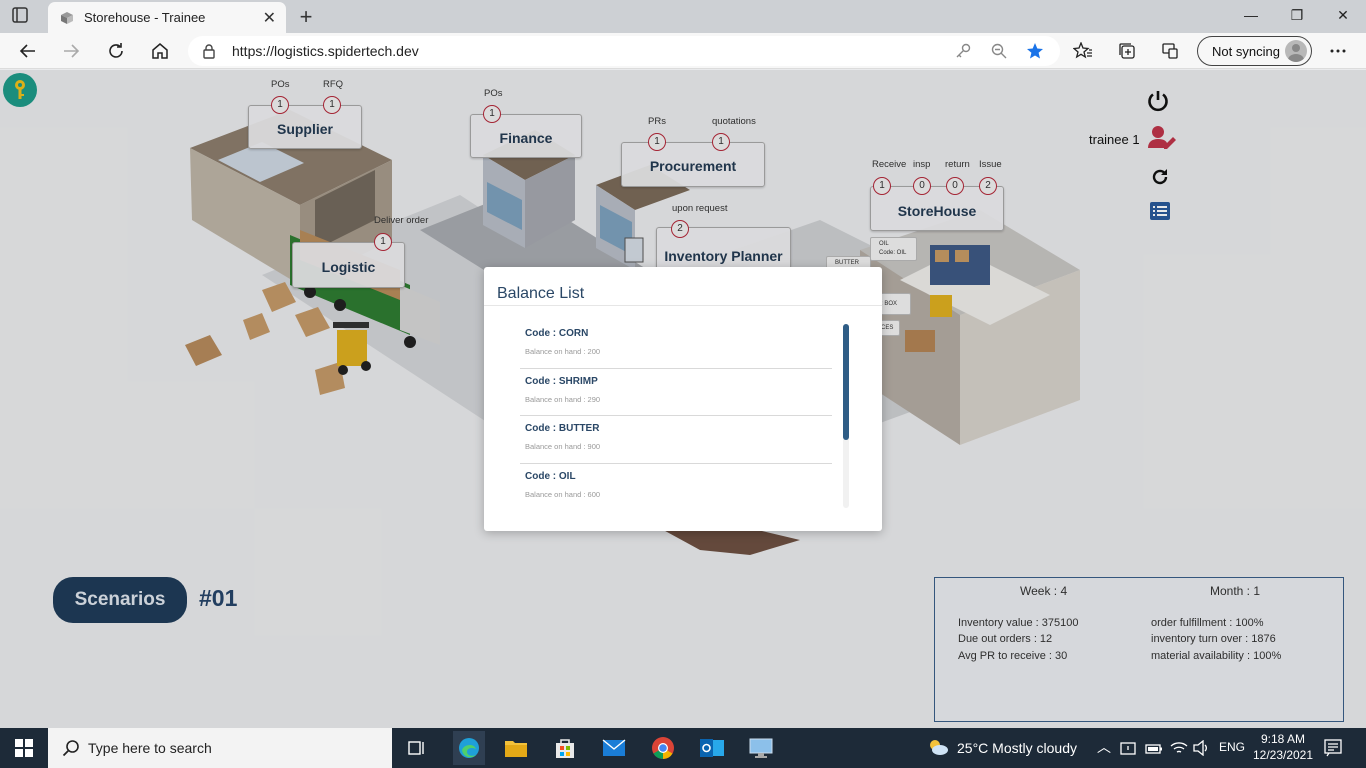 The height and width of the screenshot is (768, 1366). Describe the element at coordinates (938, 749) in the screenshot. I see `weather-cloud-icon` at that location.